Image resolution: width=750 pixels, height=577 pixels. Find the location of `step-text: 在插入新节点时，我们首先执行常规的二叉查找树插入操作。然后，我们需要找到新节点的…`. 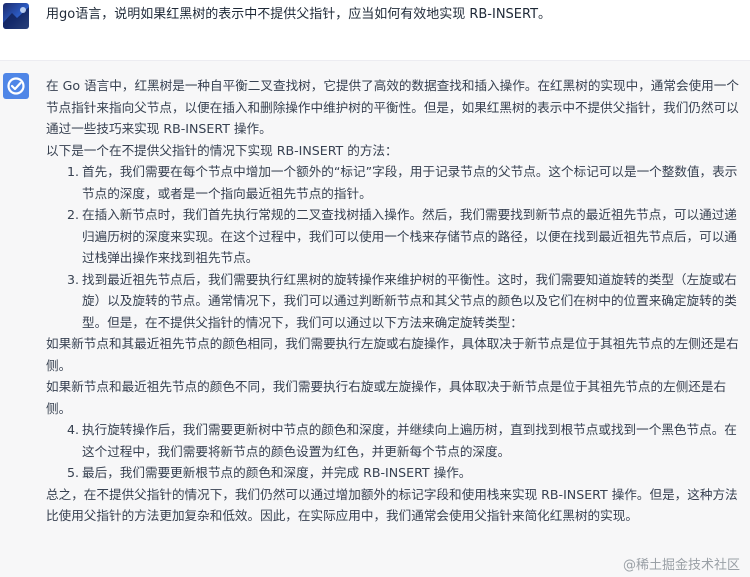

step-text: 在插入新节点时，我们首先执行常规的二叉查找树插入操作。然后，我们需要找到新节点的… is located at coordinates (409, 236).